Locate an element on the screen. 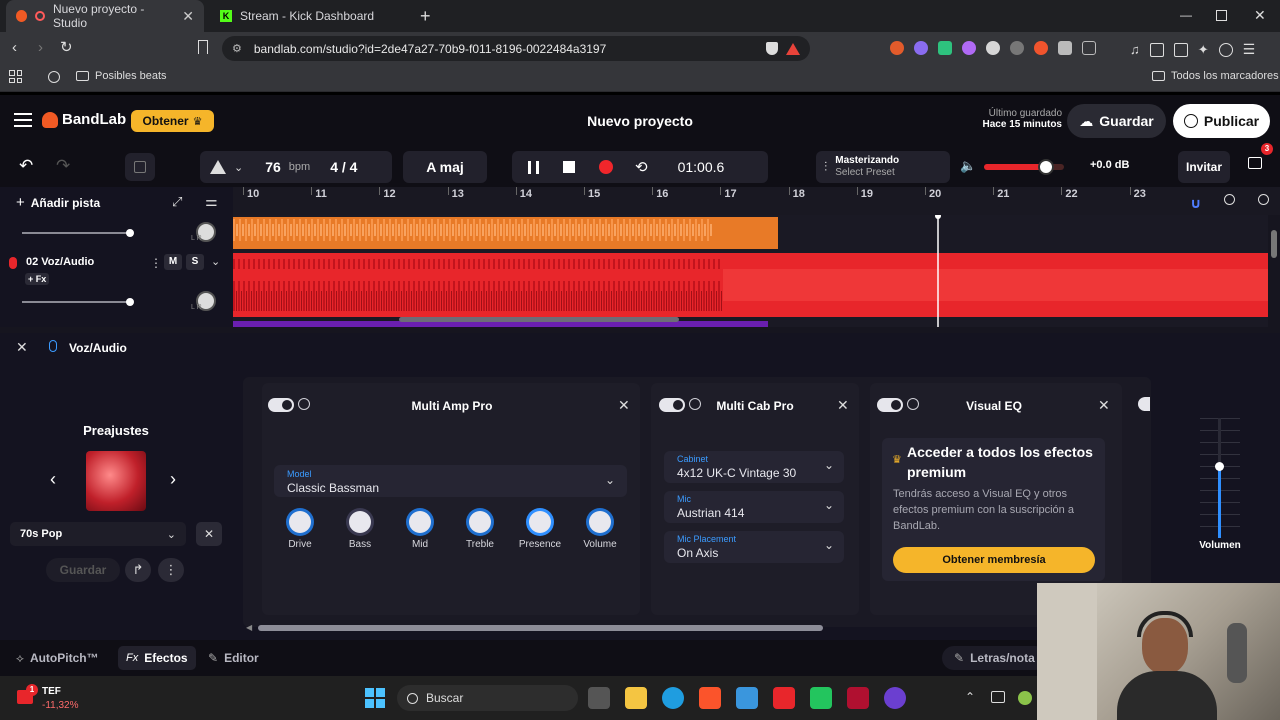  browser-tab-kick: K Stream - Kick Dashboard is located at coordinates (310, 16).